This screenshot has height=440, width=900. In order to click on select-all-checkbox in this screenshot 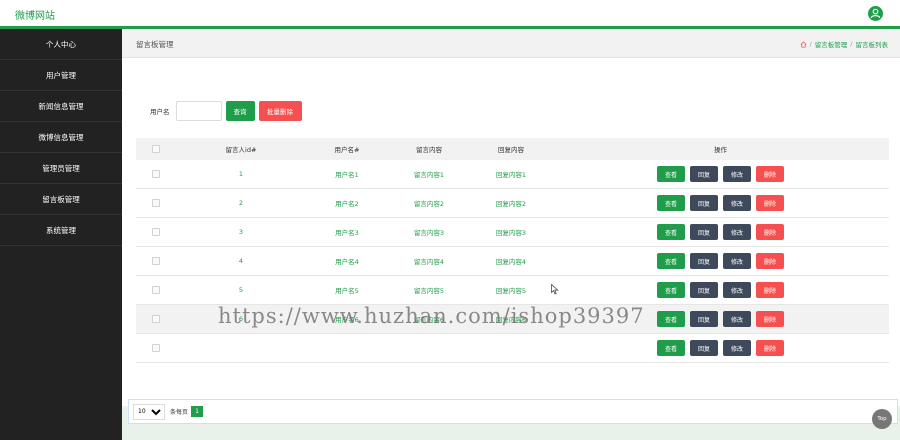, I will do `click(156, 149)`.